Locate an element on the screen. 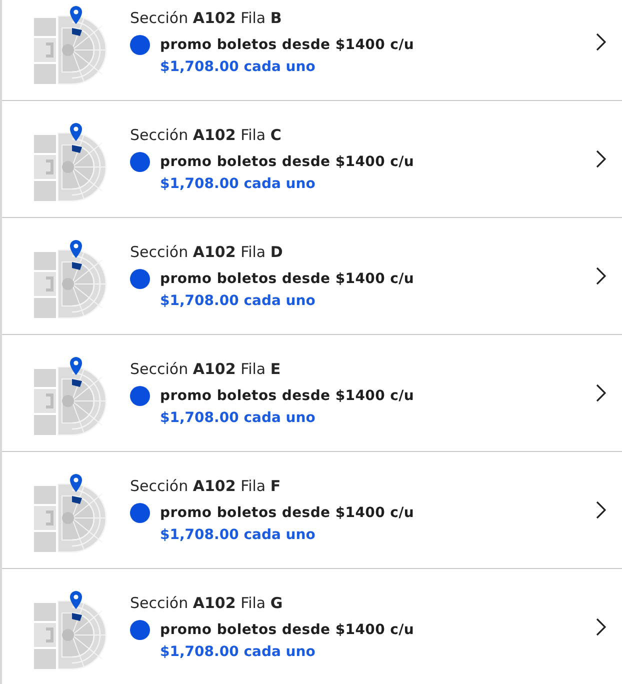 This screenshot has height=684, width=622. listing-title: Sección A102 Fila D is located at coordinates (207, 252).